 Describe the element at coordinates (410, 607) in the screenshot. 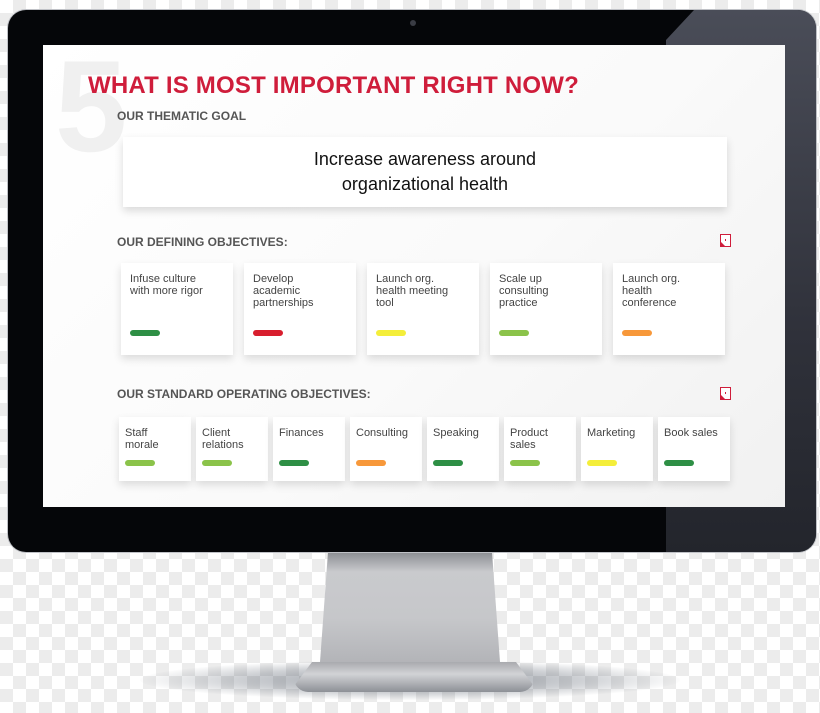

I see `monitor-stand-neck` at that location.